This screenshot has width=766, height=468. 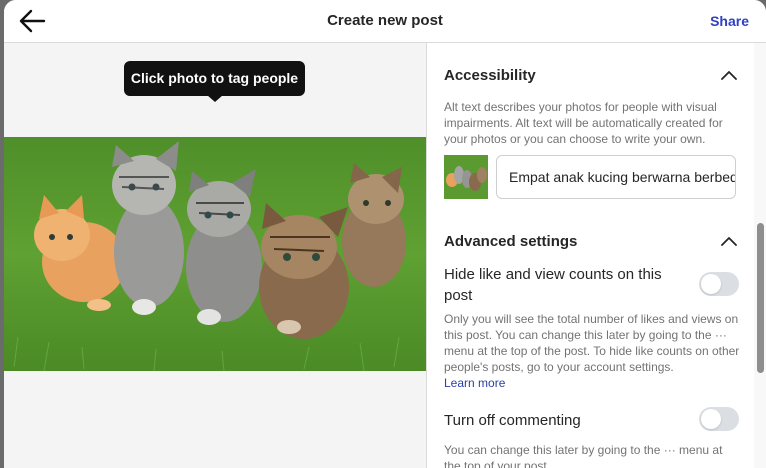 I want to click on learn-more-link: Learn more, so click(x=474, y=383).